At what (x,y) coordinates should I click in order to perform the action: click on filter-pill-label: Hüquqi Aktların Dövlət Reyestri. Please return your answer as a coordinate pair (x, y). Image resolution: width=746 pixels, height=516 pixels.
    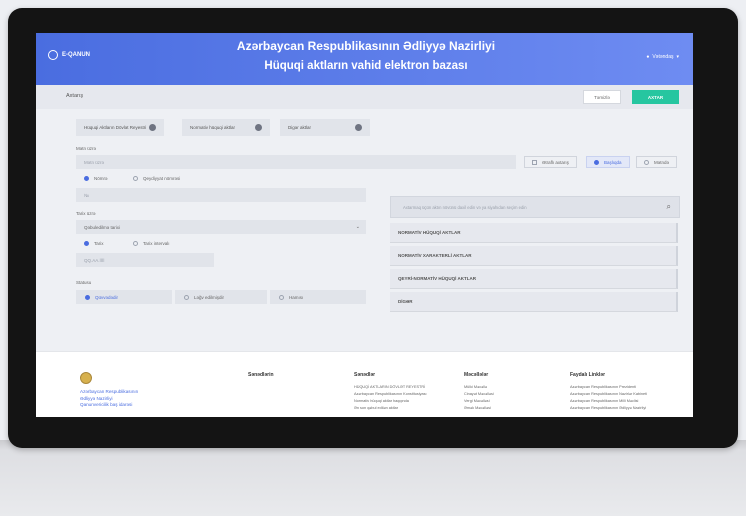
    Looking at the image, I should click on (115, 127).